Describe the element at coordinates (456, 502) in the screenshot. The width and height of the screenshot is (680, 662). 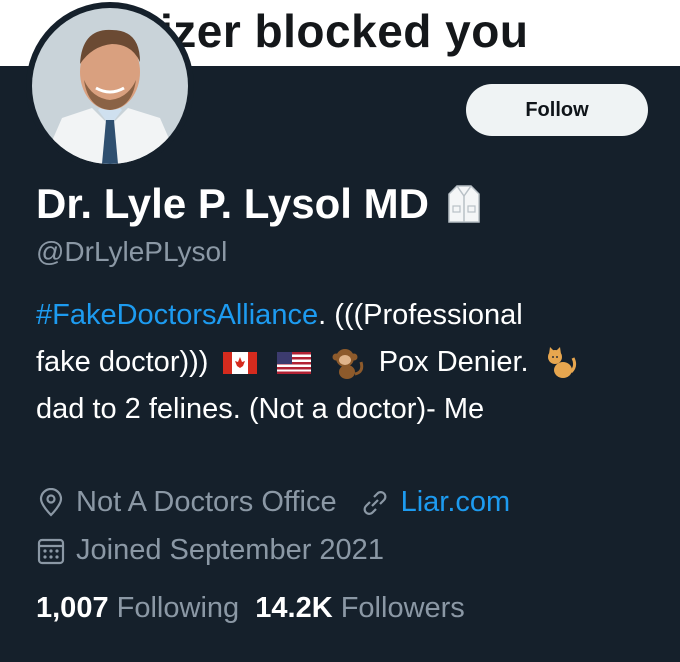
I see `profile-website-link: Liar.com` at that location.